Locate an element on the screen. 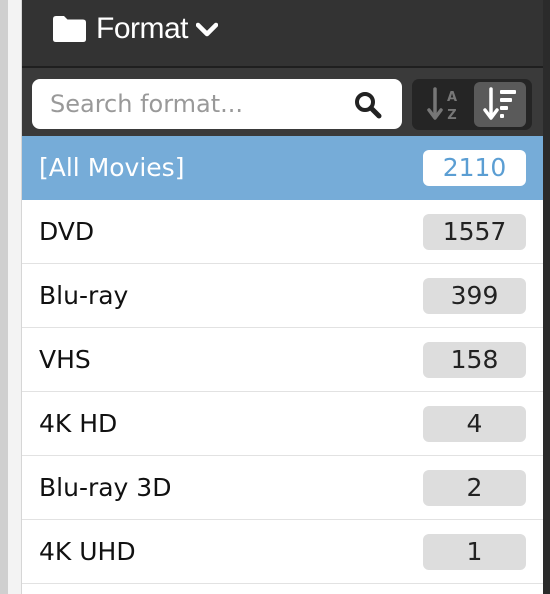  format-dropdown-toggle: Format is located at coordinates (135, 29).